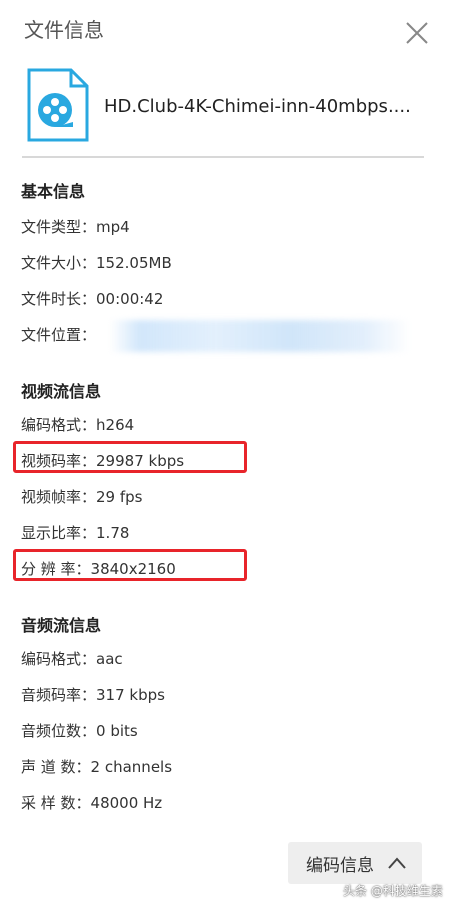  I want to click on row-file-location: 文件位置：, so click(58, 334).